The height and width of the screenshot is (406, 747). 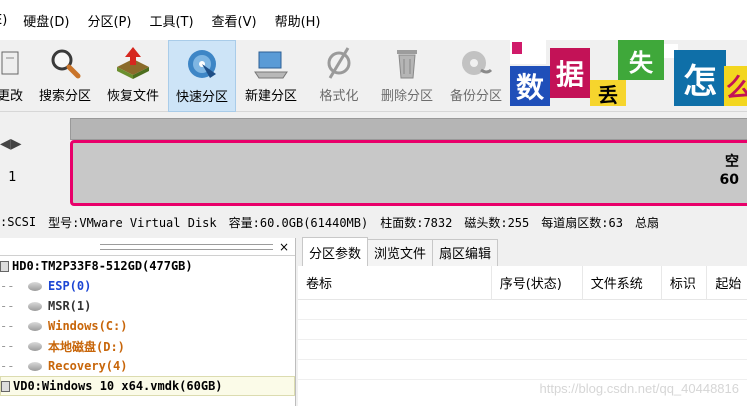 I want to click on watermark: https://blog.csdn.net/qq_40448816, so click(x=639, y=388).